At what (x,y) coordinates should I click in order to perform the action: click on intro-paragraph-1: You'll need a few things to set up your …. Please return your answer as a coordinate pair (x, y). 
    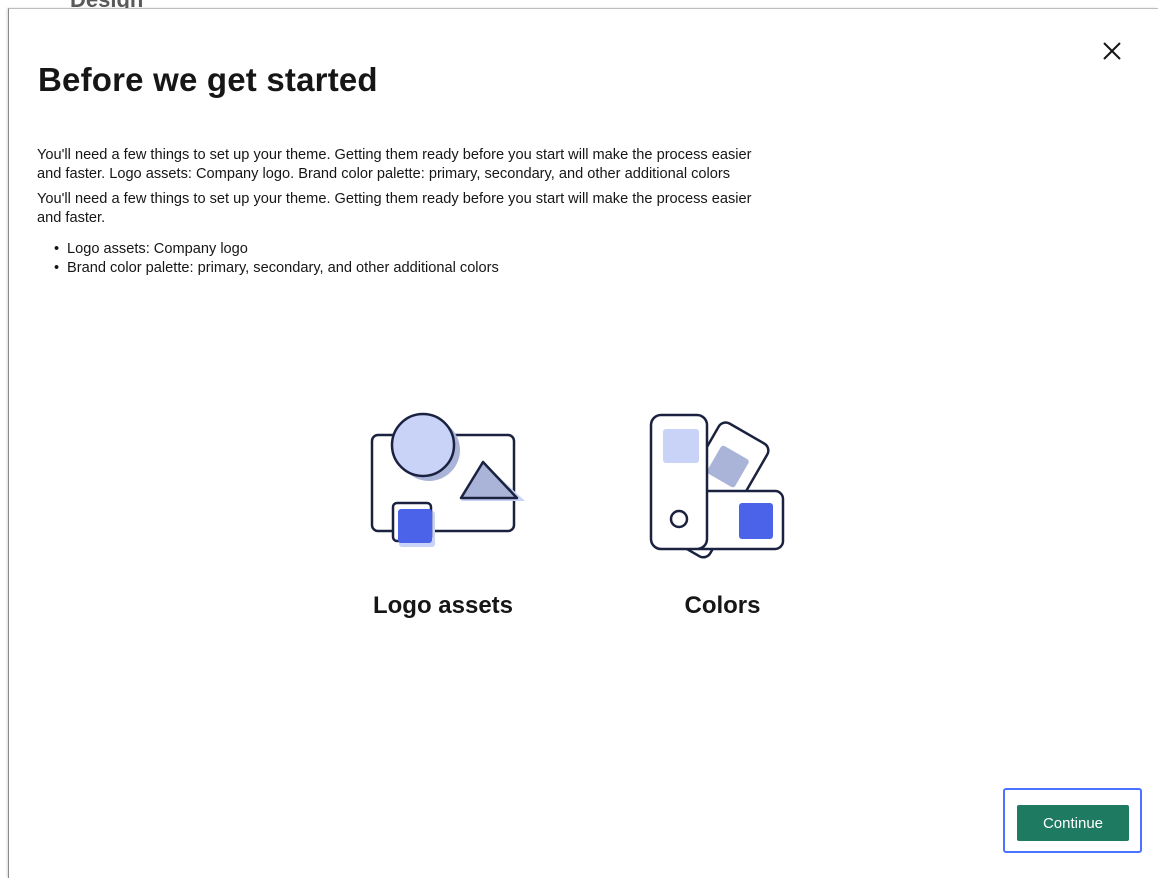
    Looking at the image, I should click on (394, 164).